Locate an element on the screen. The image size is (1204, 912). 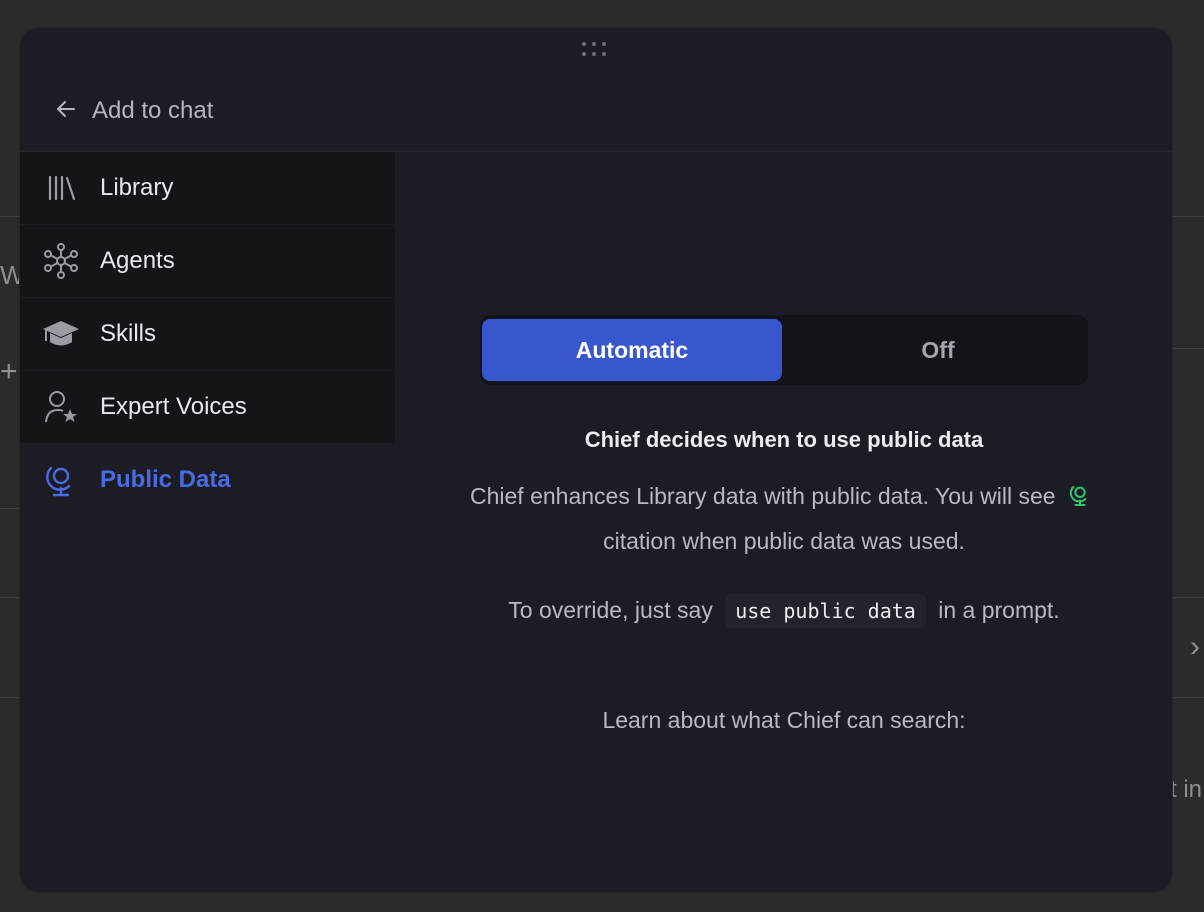
sidebar-item-label: Agents is located at coordinates (137, 260).